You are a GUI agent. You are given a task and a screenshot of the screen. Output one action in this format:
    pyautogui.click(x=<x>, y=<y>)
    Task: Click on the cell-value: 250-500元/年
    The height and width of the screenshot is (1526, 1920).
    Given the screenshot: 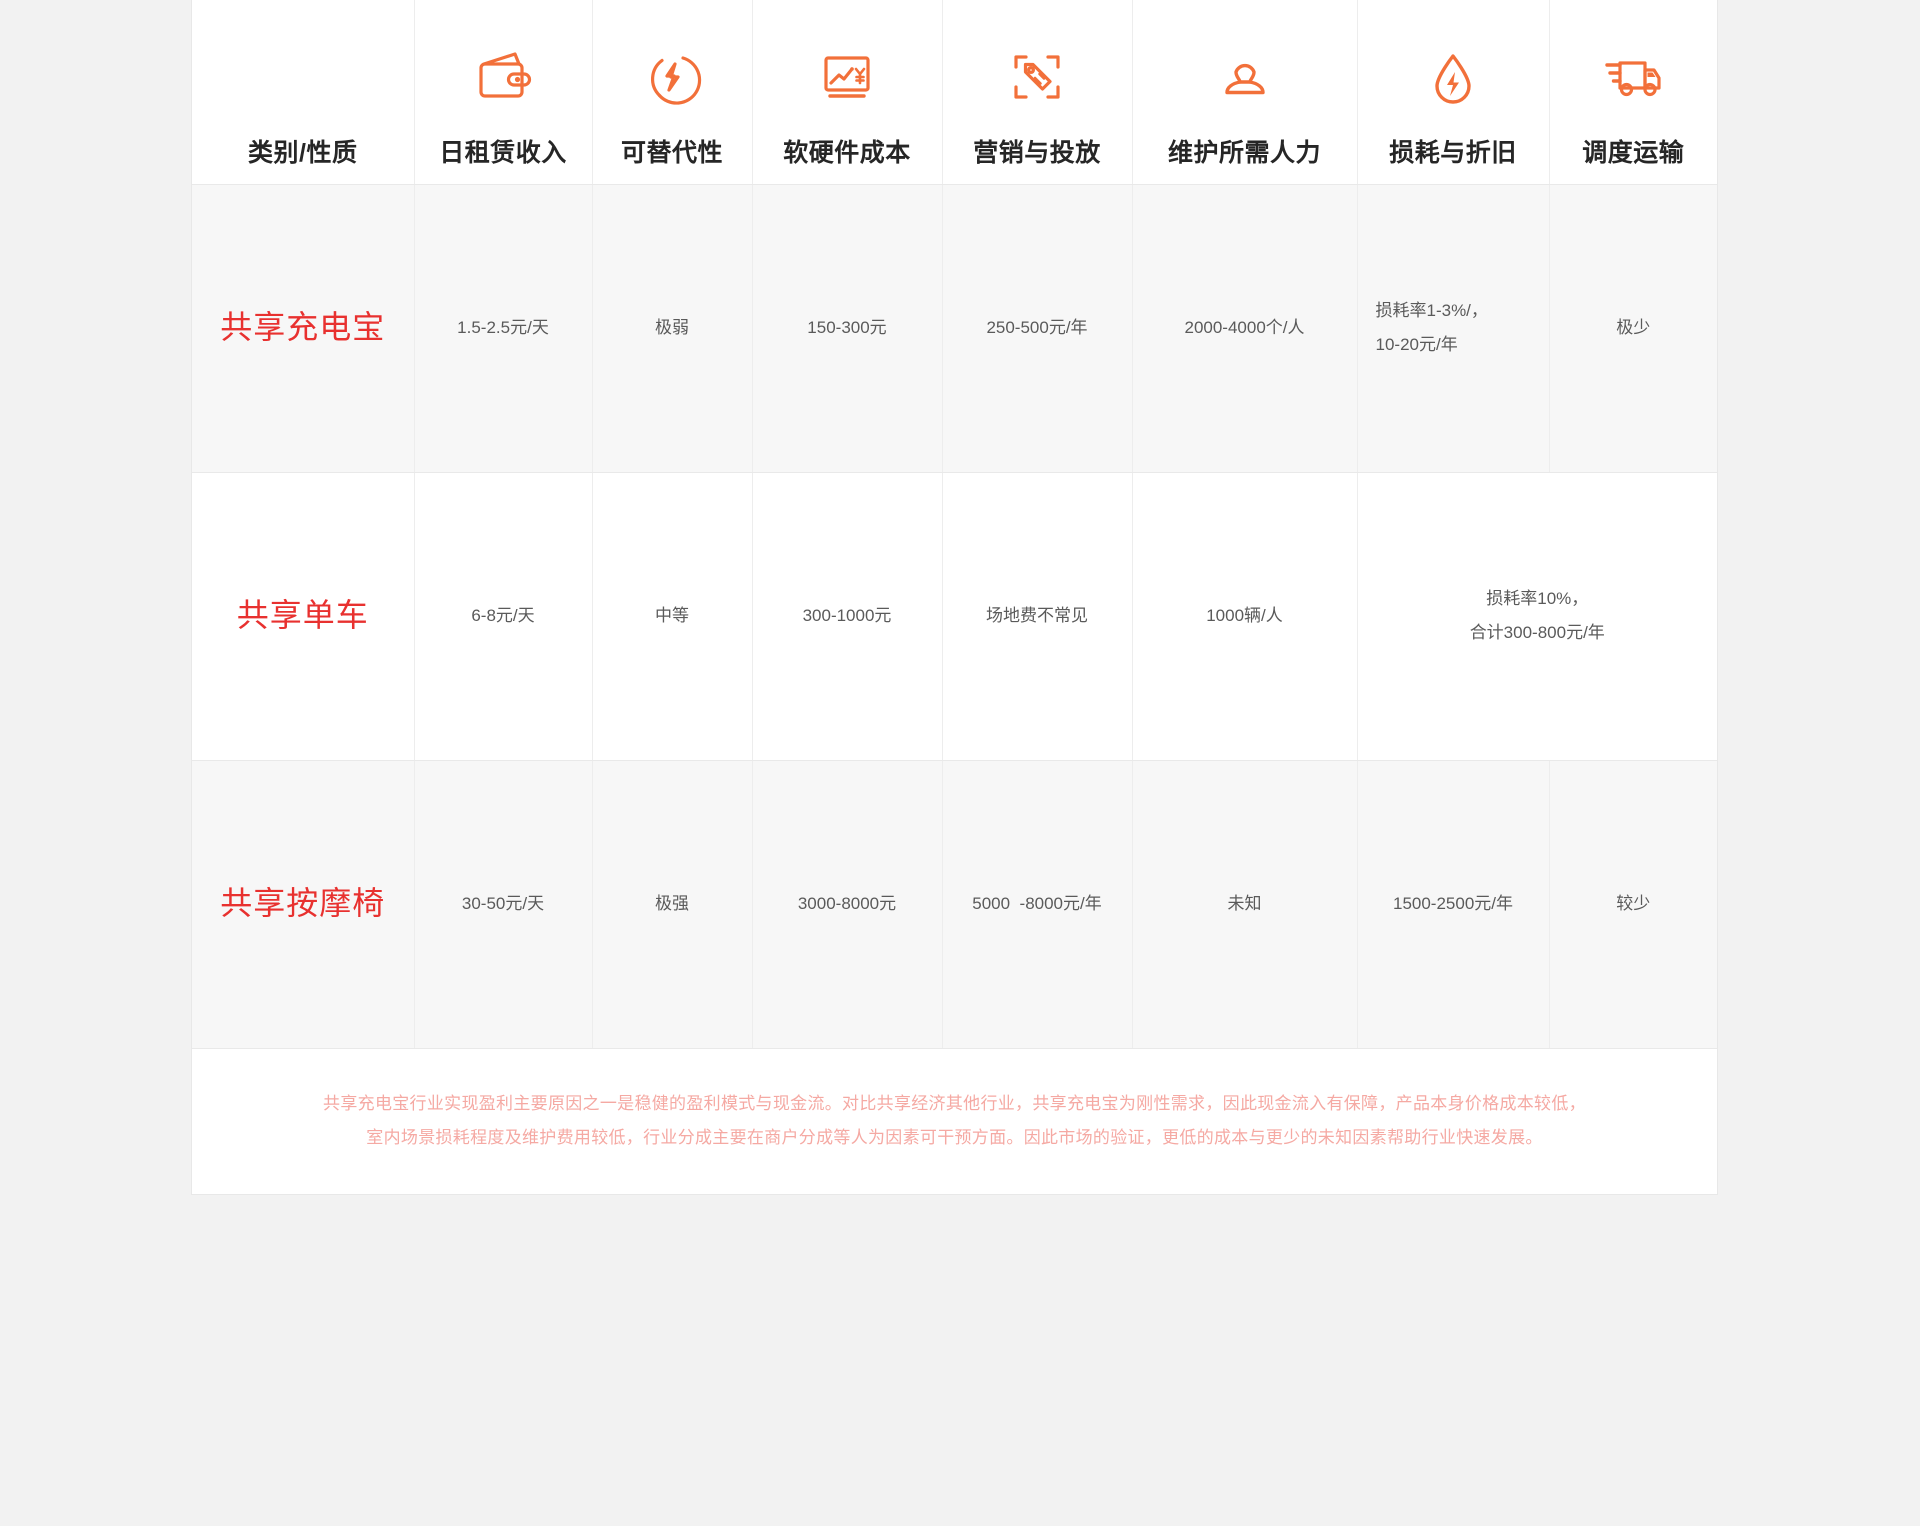 What is the action you would take?
    pyautogui.click(x=1037, y=328)
    